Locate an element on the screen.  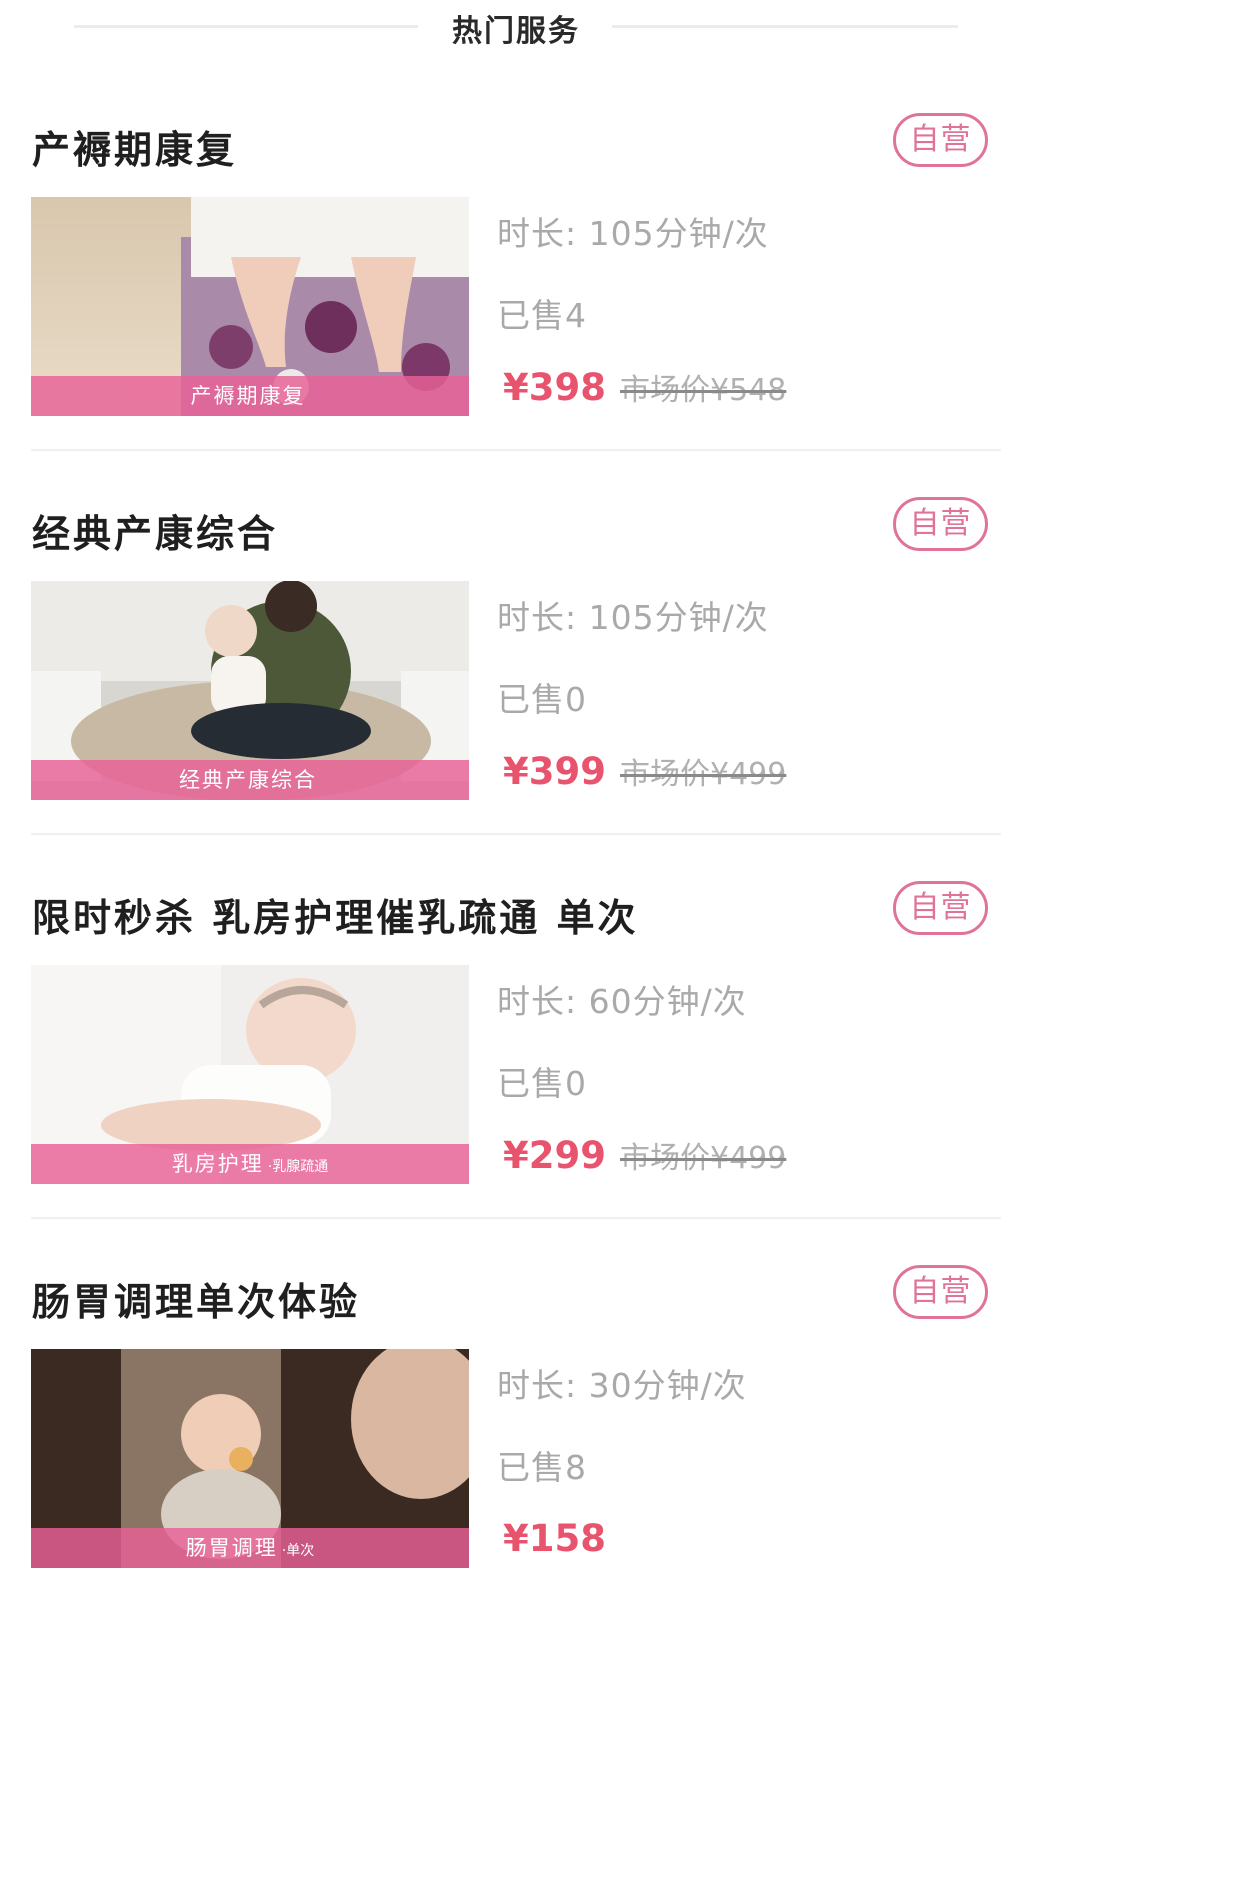
service-title: 限时秒杀 乳房护理催乳疏通 单次 is located at coordinates (335, 914).